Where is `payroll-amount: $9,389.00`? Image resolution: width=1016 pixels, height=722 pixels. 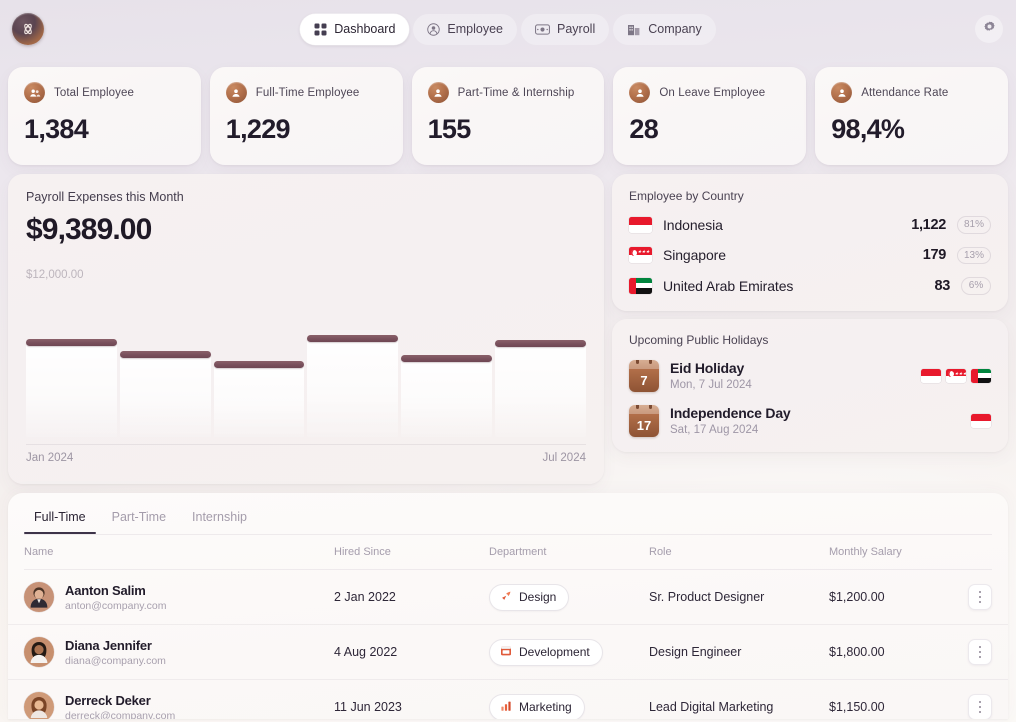 payroll-amount: $9,389.00 is located at coordinates (89, 229).